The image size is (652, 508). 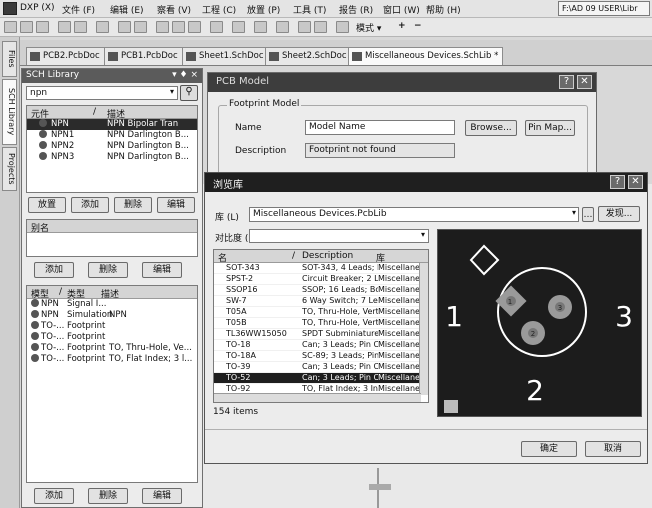 What do you see at coordinates (124, 27) in the screenshot?
I see `zoom-in-icon` at bounding box center [124, 27].